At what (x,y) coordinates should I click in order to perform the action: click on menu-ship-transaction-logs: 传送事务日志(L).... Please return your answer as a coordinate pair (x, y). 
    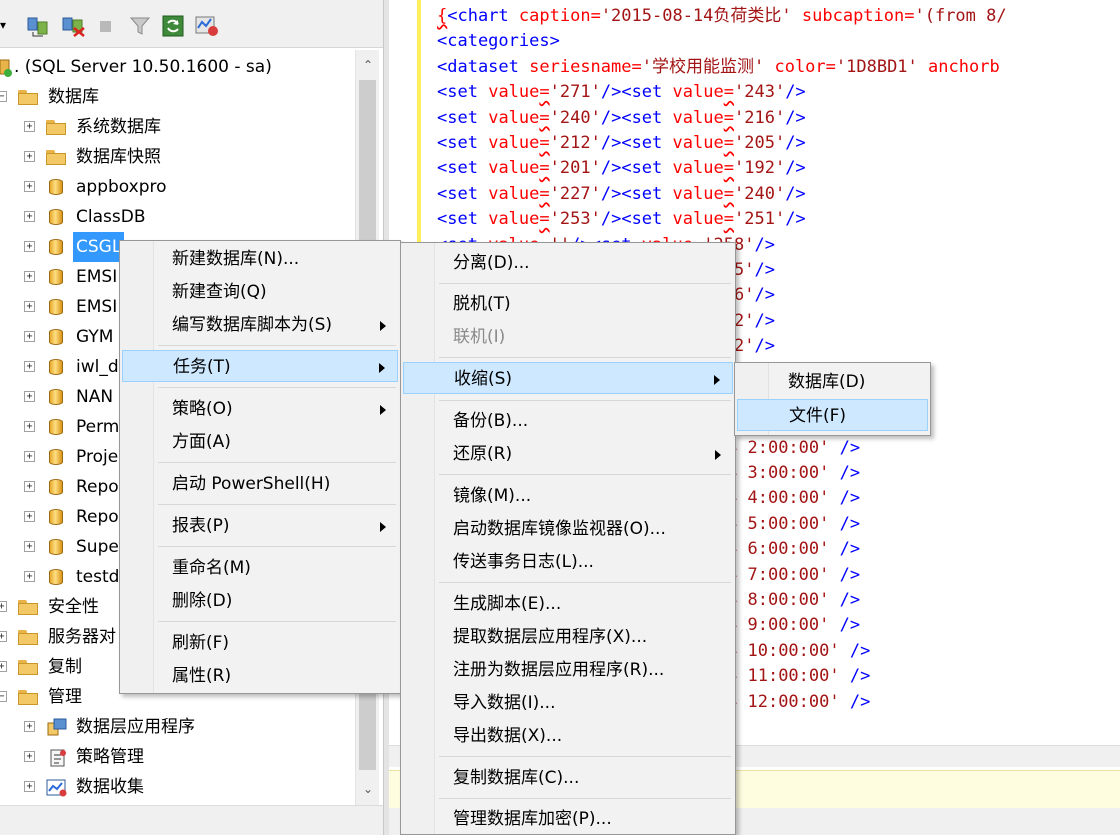
    Looking at the image, I should click on (568, 562).